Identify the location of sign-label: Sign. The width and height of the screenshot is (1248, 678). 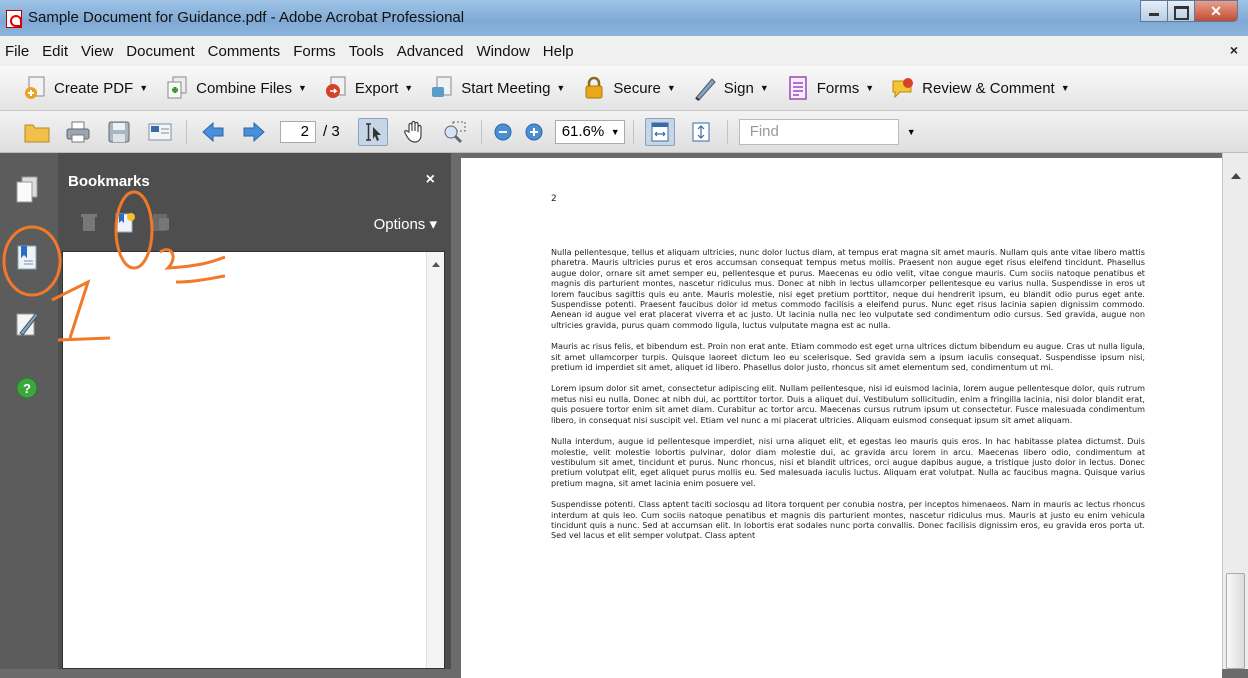
(738, 88).